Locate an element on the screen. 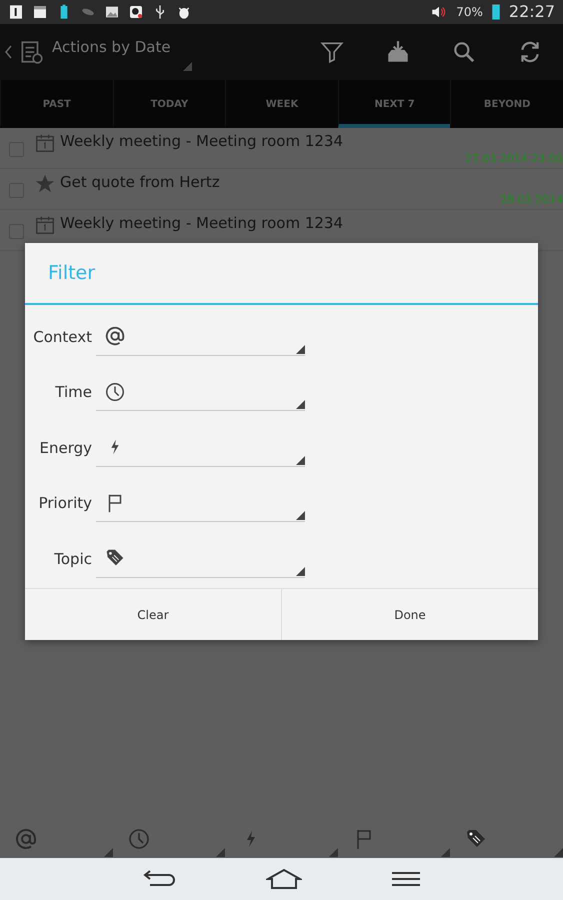 The width and height of the screenshot is (563, 900). due-date: 27.03.2014 23:00 is located at coordinates (513, 158).